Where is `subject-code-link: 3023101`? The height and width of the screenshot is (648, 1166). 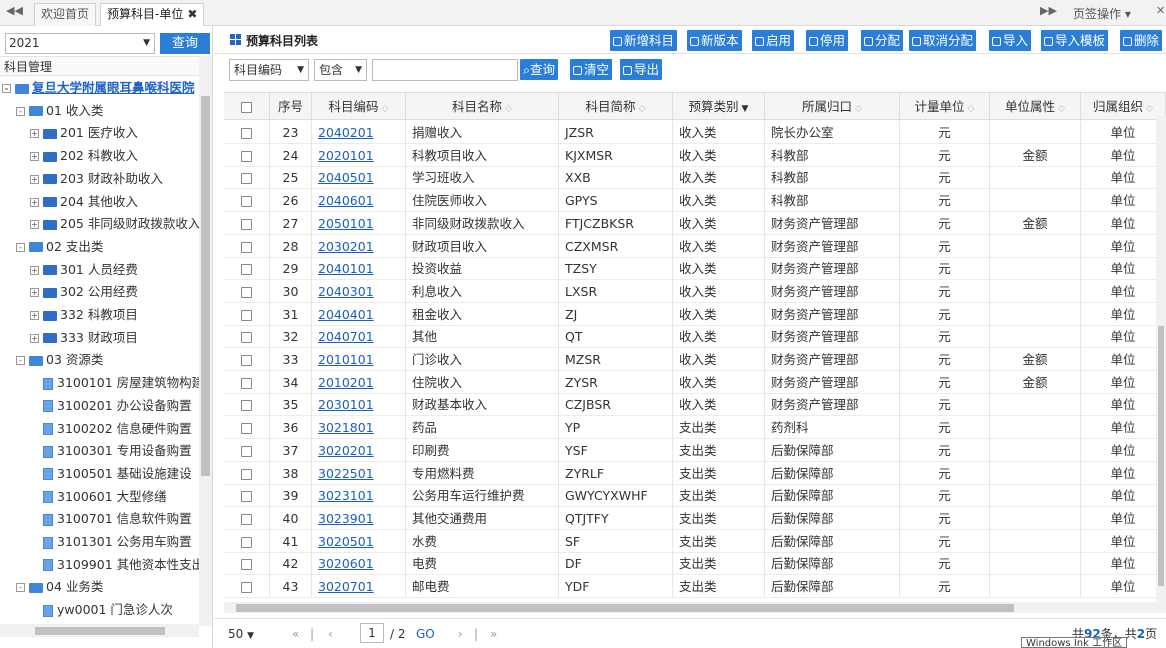
subject-code-link: 3023101 is located at coordinates (346, 495).